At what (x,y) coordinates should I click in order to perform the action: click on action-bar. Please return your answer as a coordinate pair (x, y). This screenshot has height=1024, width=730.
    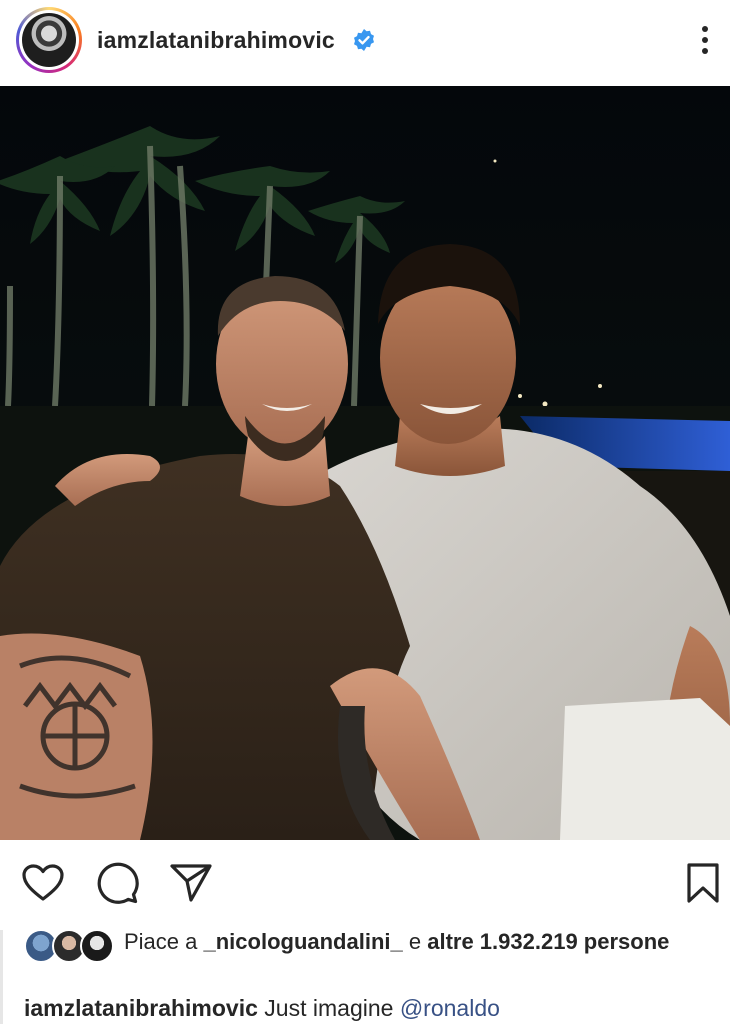
    Looking at the image, I should click on (365, 883).